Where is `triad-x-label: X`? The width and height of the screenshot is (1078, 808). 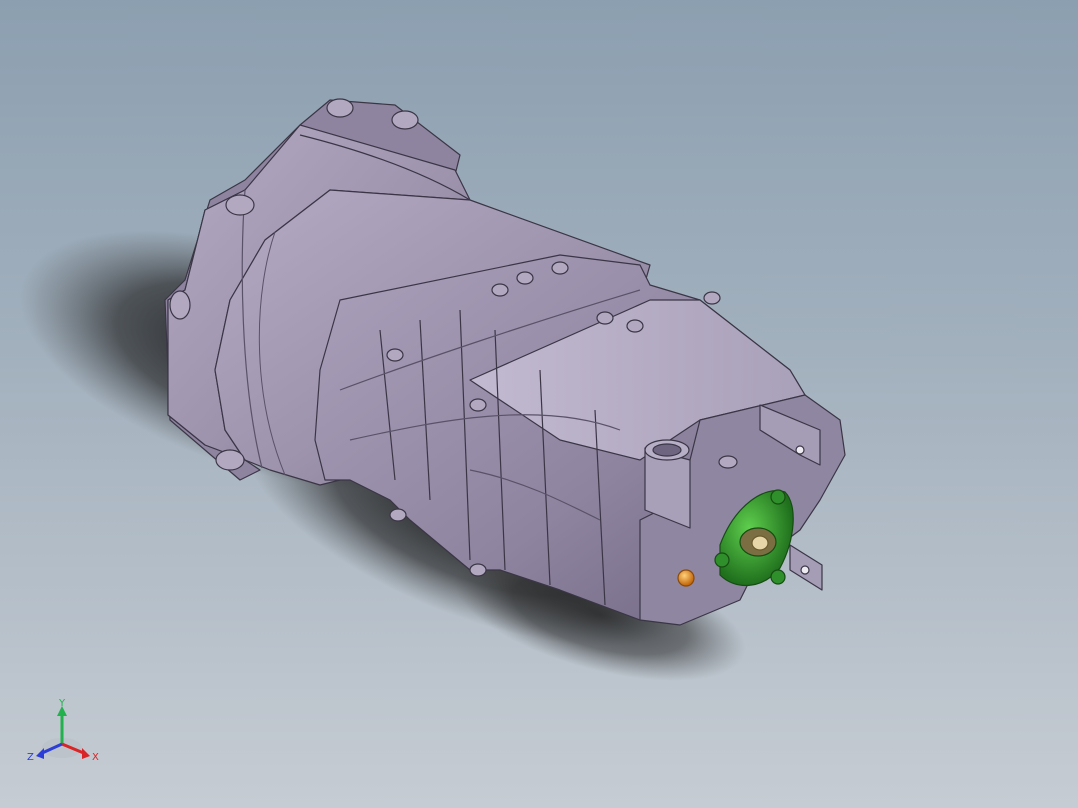
triad-x-label: X is located at coordinates (95, 757).